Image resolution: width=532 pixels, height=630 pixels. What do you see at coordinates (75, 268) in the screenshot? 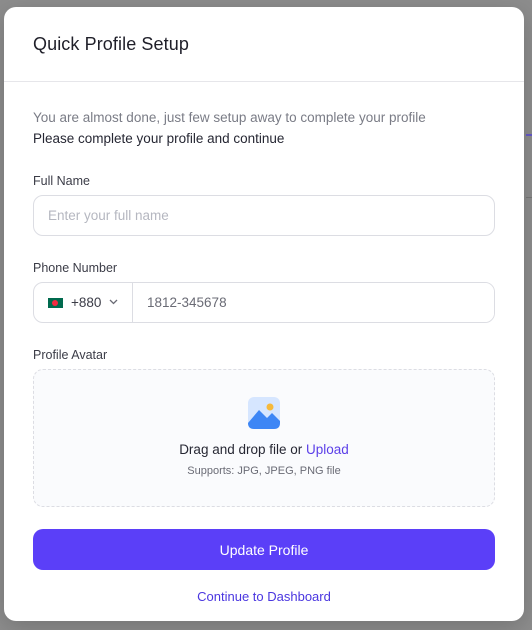
I see `phone-number-label: Phone Number` at bounding box center [75, 268].